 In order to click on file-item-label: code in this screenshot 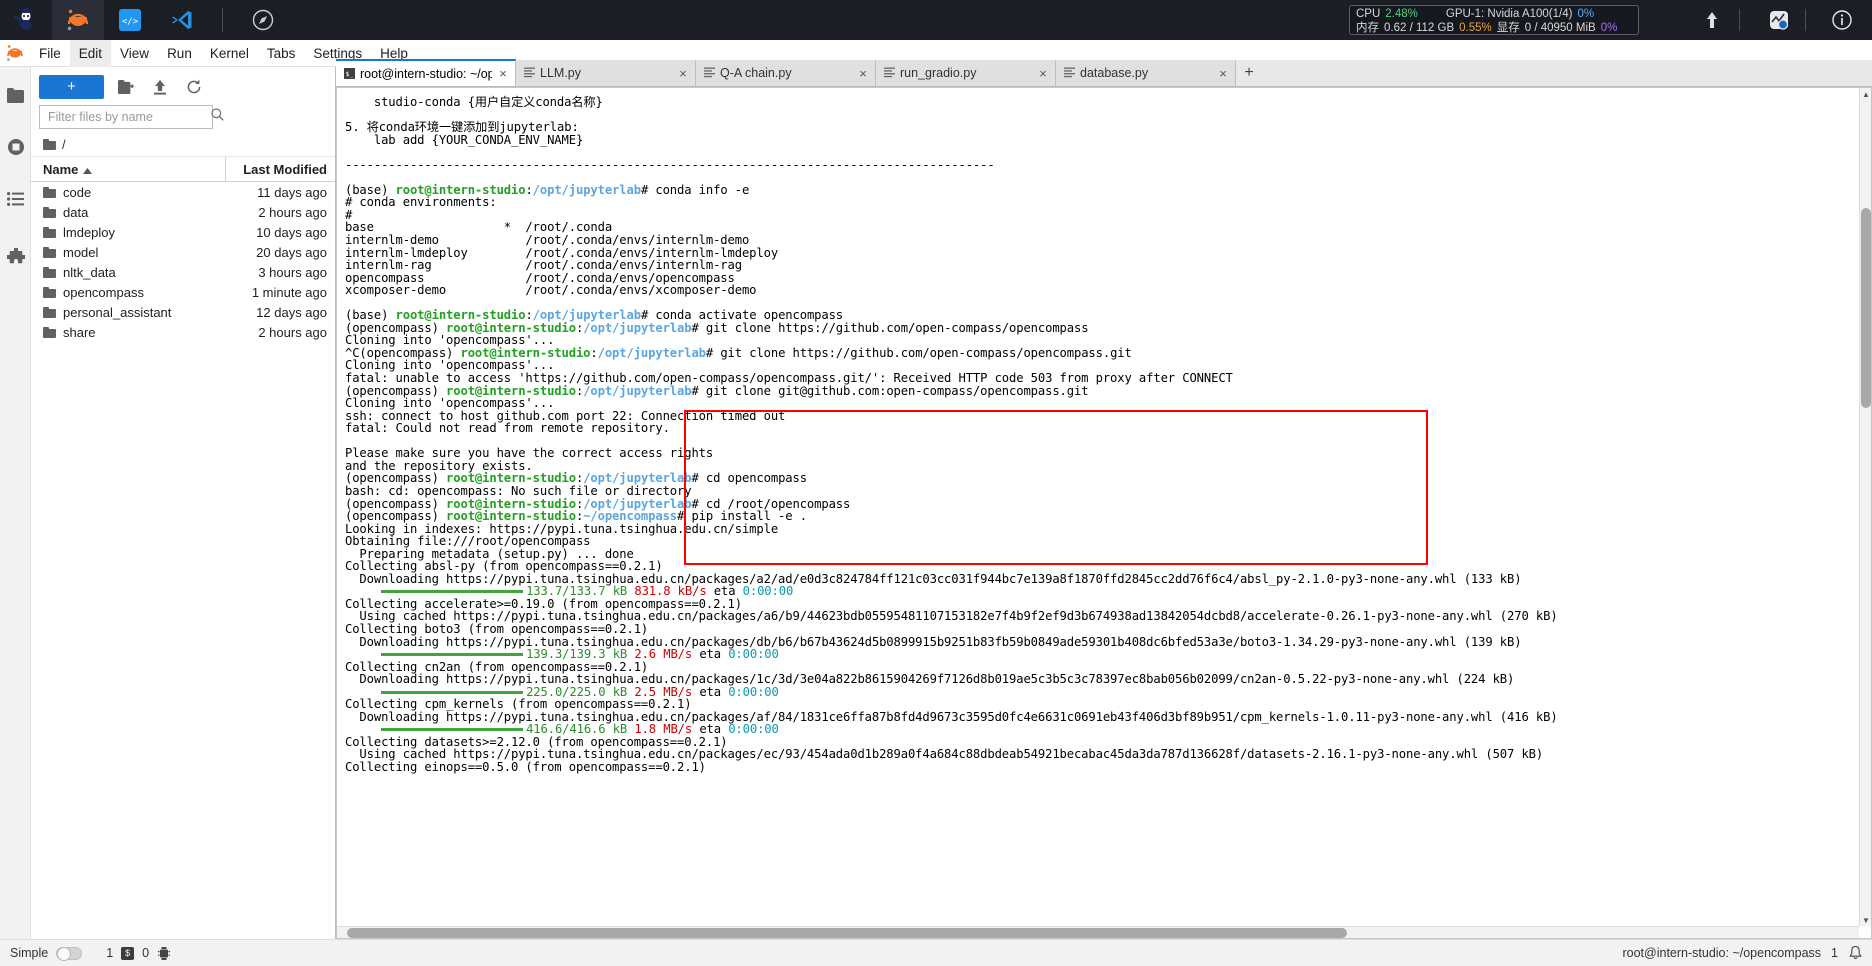, I will do `click(77, 192)`.